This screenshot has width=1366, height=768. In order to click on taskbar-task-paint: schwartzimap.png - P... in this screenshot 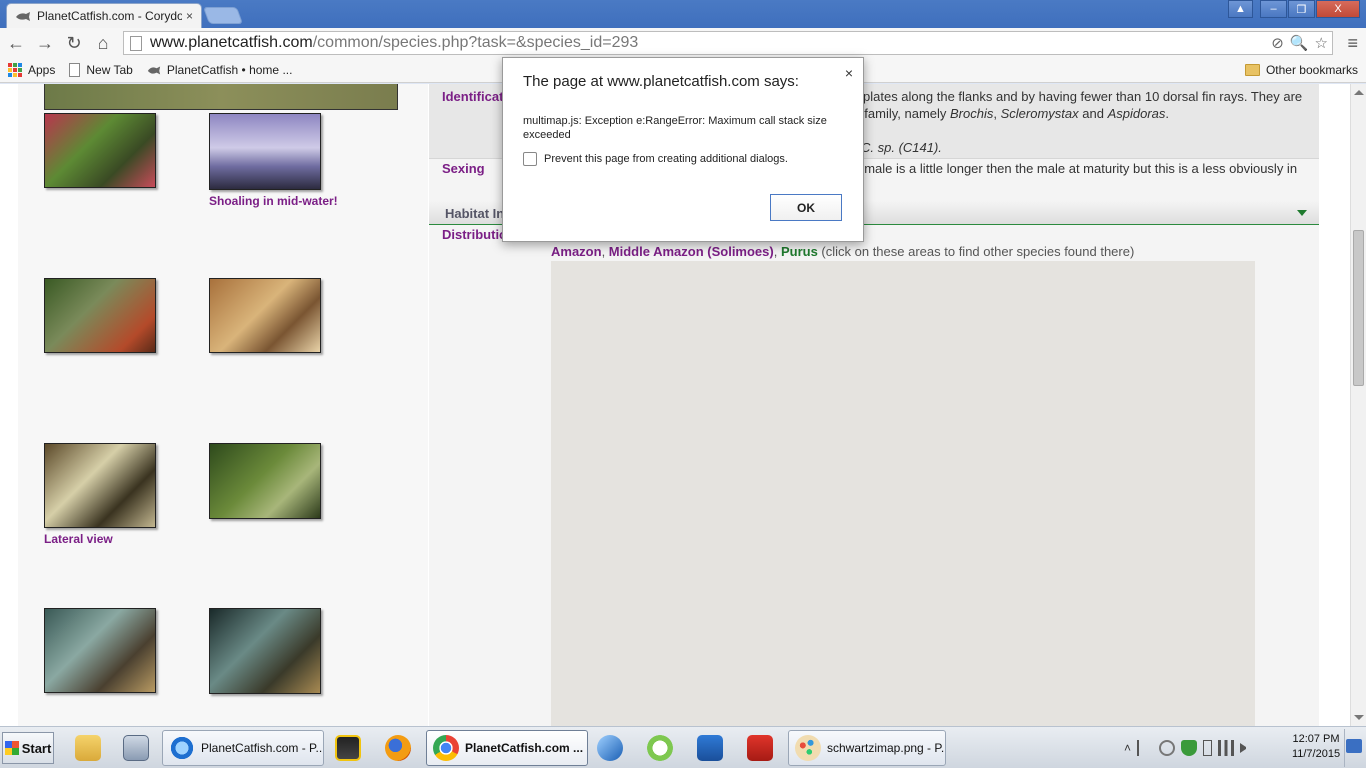, I will do `click(867, 748)`.